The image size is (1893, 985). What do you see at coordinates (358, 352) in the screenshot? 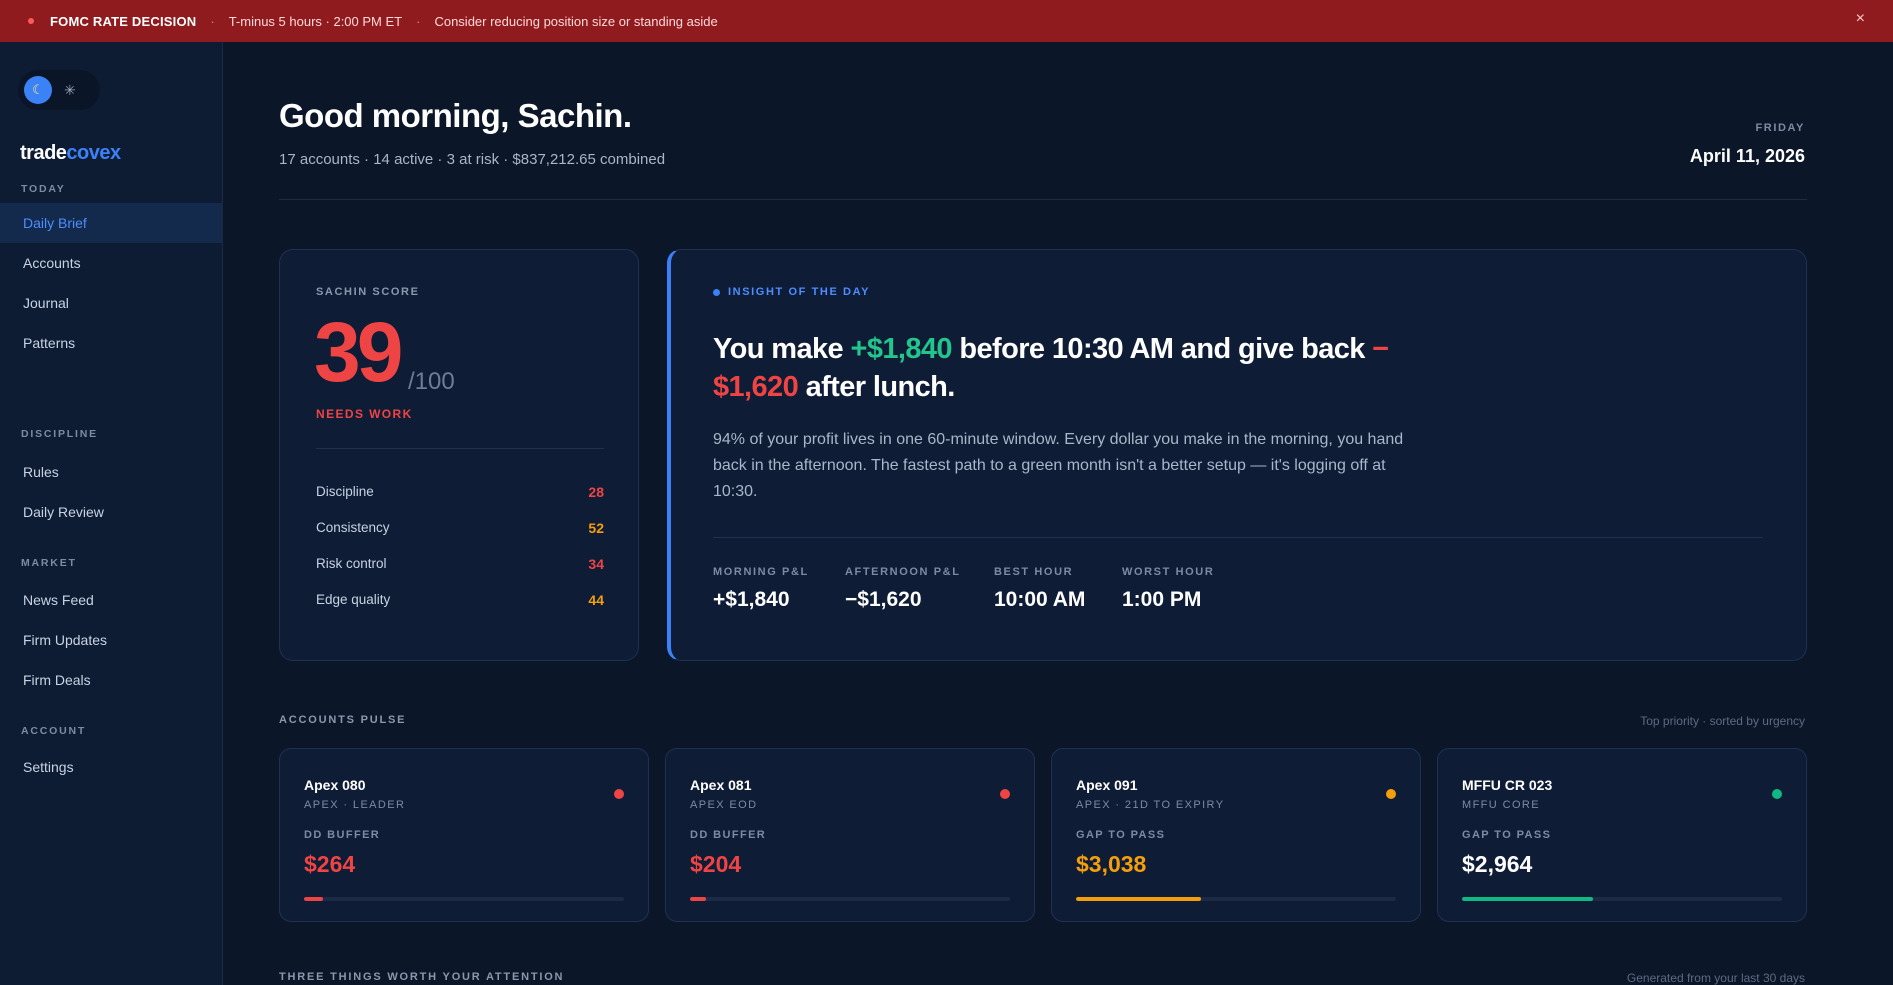
I see `score-value: 39` at bounding box center [358, 352].